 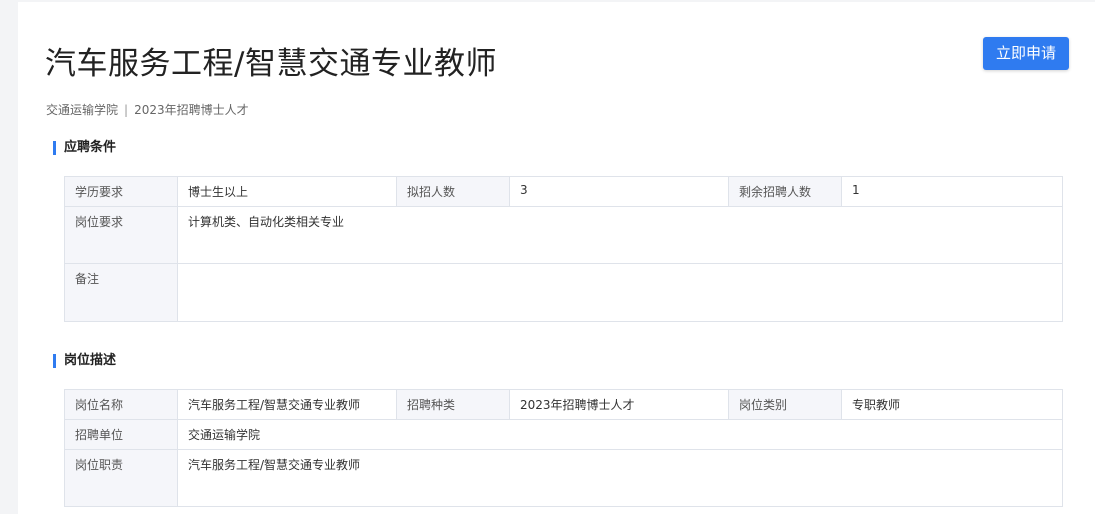 What do you see at coordinates (121, 434) in the screenshot?
I see `recruit-unit-label: 招聘单位` at bounding box center [121, 434].